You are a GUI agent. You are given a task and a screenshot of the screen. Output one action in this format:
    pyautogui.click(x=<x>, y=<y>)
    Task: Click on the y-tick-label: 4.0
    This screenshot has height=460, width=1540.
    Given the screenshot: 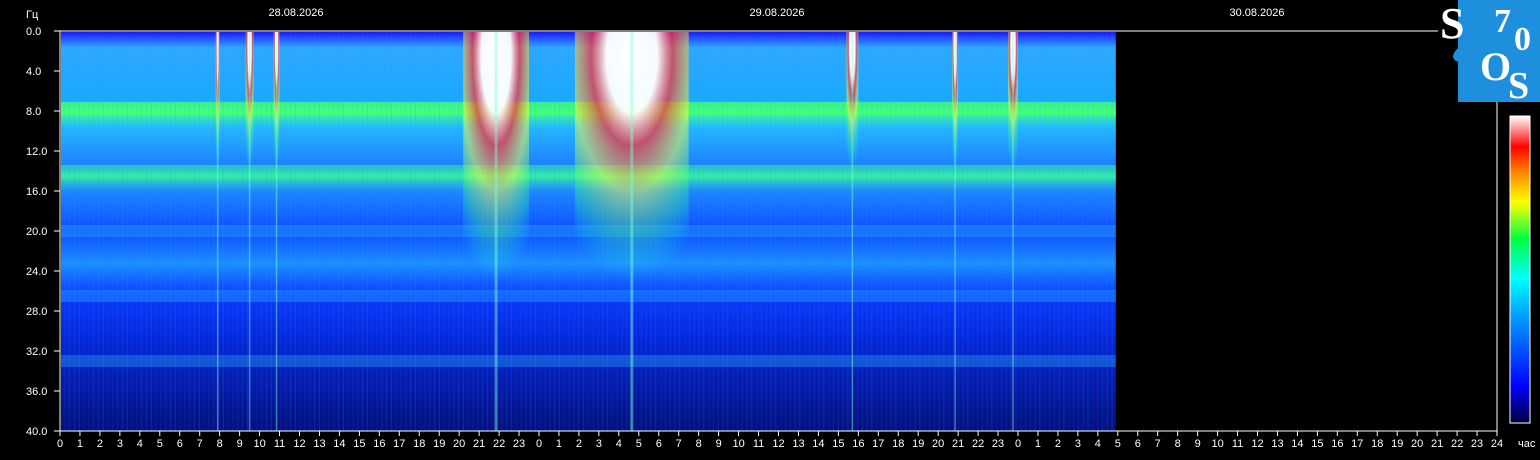 What is the action you would take?
    pyautogui.click(x=33, y=72)
    